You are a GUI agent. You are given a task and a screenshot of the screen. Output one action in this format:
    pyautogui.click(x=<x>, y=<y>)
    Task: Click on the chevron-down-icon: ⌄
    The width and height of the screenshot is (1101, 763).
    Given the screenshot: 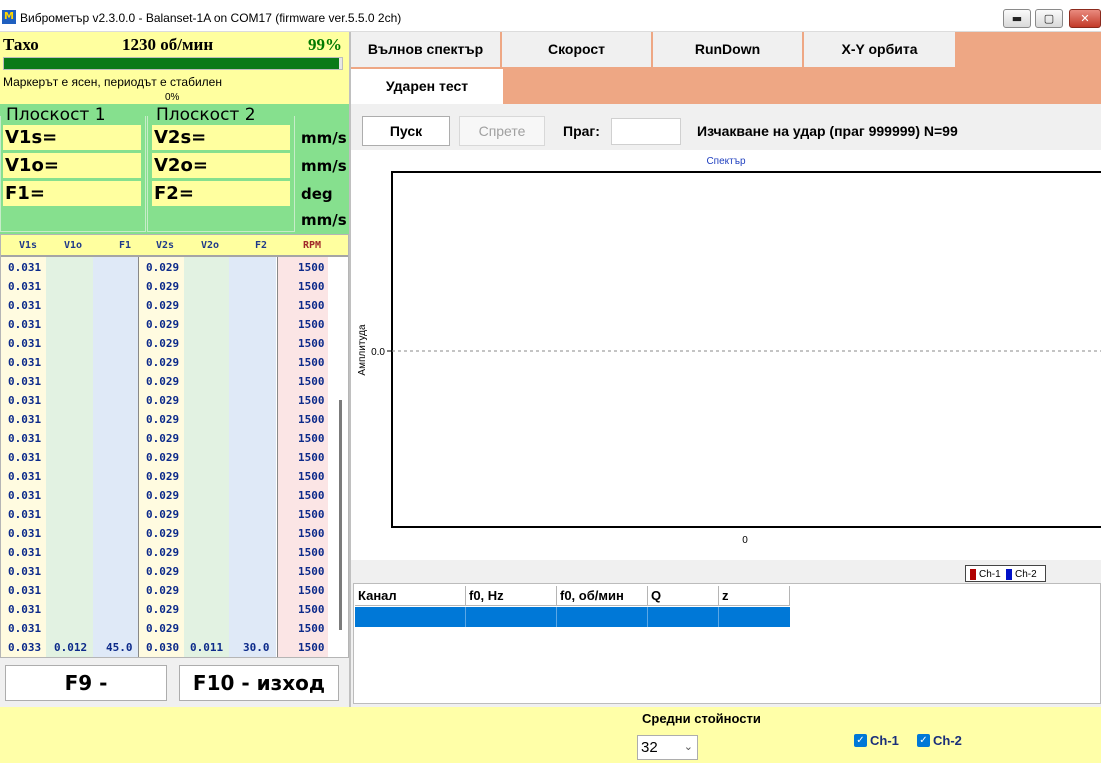 What is the action you would take?
    pyautogui.click(x=688, y=747)
    